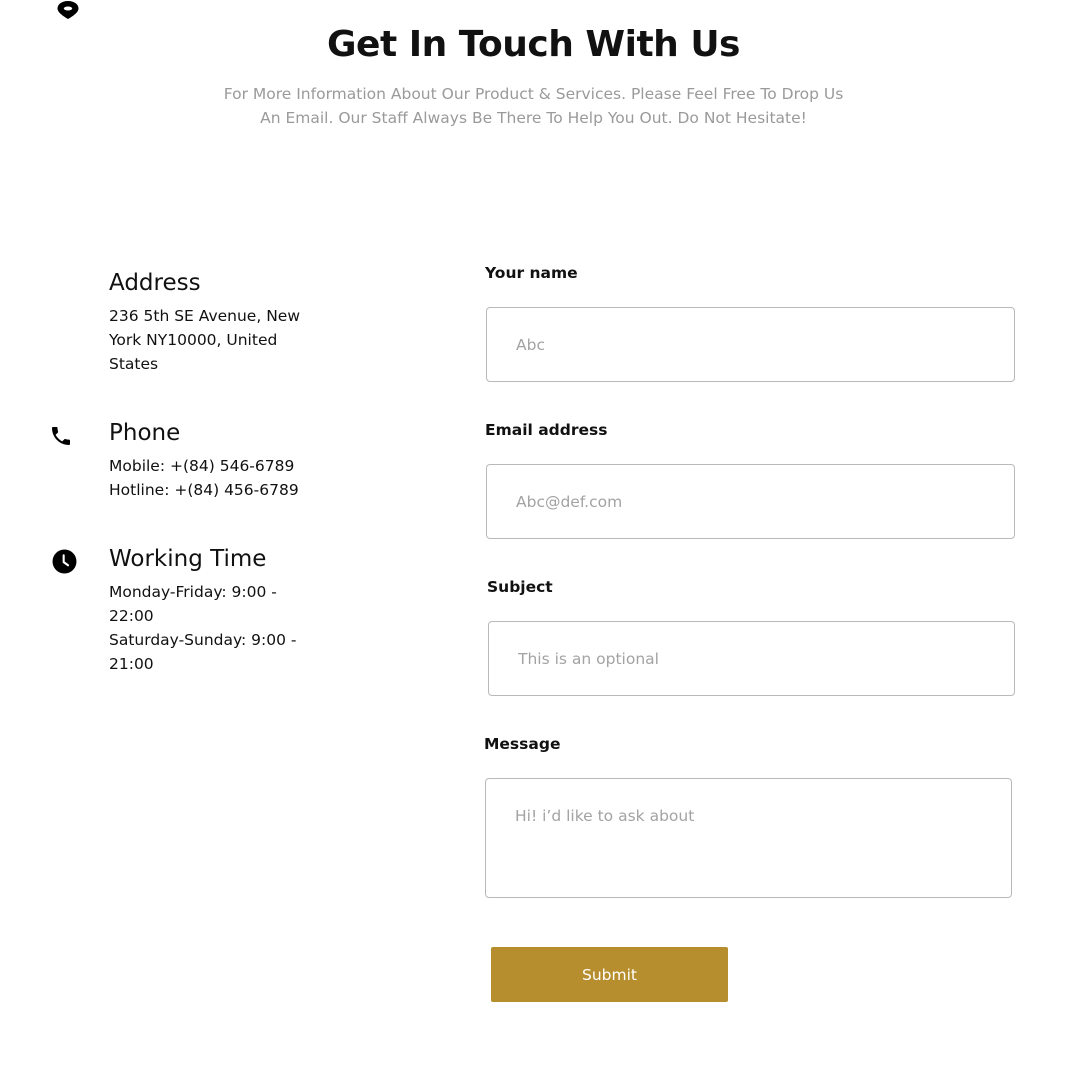 The height and width of the screenshot is (1065, 1067). Describe the element at coordinates (155, 283) in the screenshot. I see `address-heading: Address` at that location.